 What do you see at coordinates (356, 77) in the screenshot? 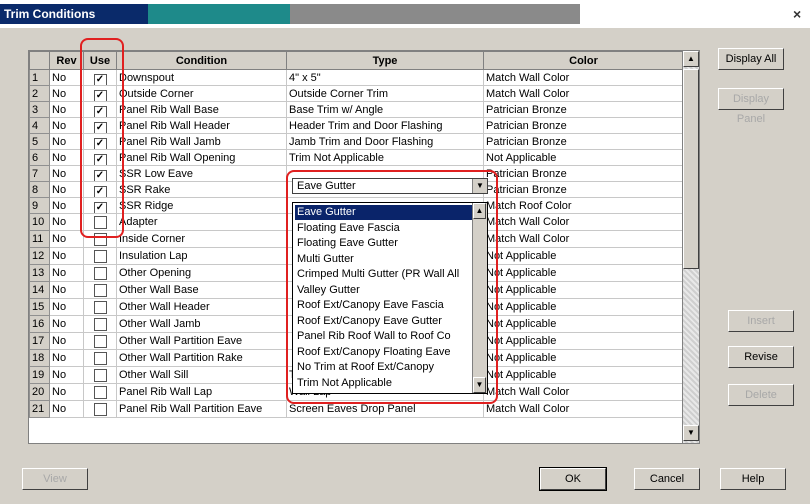
I see `table-row: 1 No ✓ Downspout 4" x 5" Match Wall Color` at bounding box center [356, 77].